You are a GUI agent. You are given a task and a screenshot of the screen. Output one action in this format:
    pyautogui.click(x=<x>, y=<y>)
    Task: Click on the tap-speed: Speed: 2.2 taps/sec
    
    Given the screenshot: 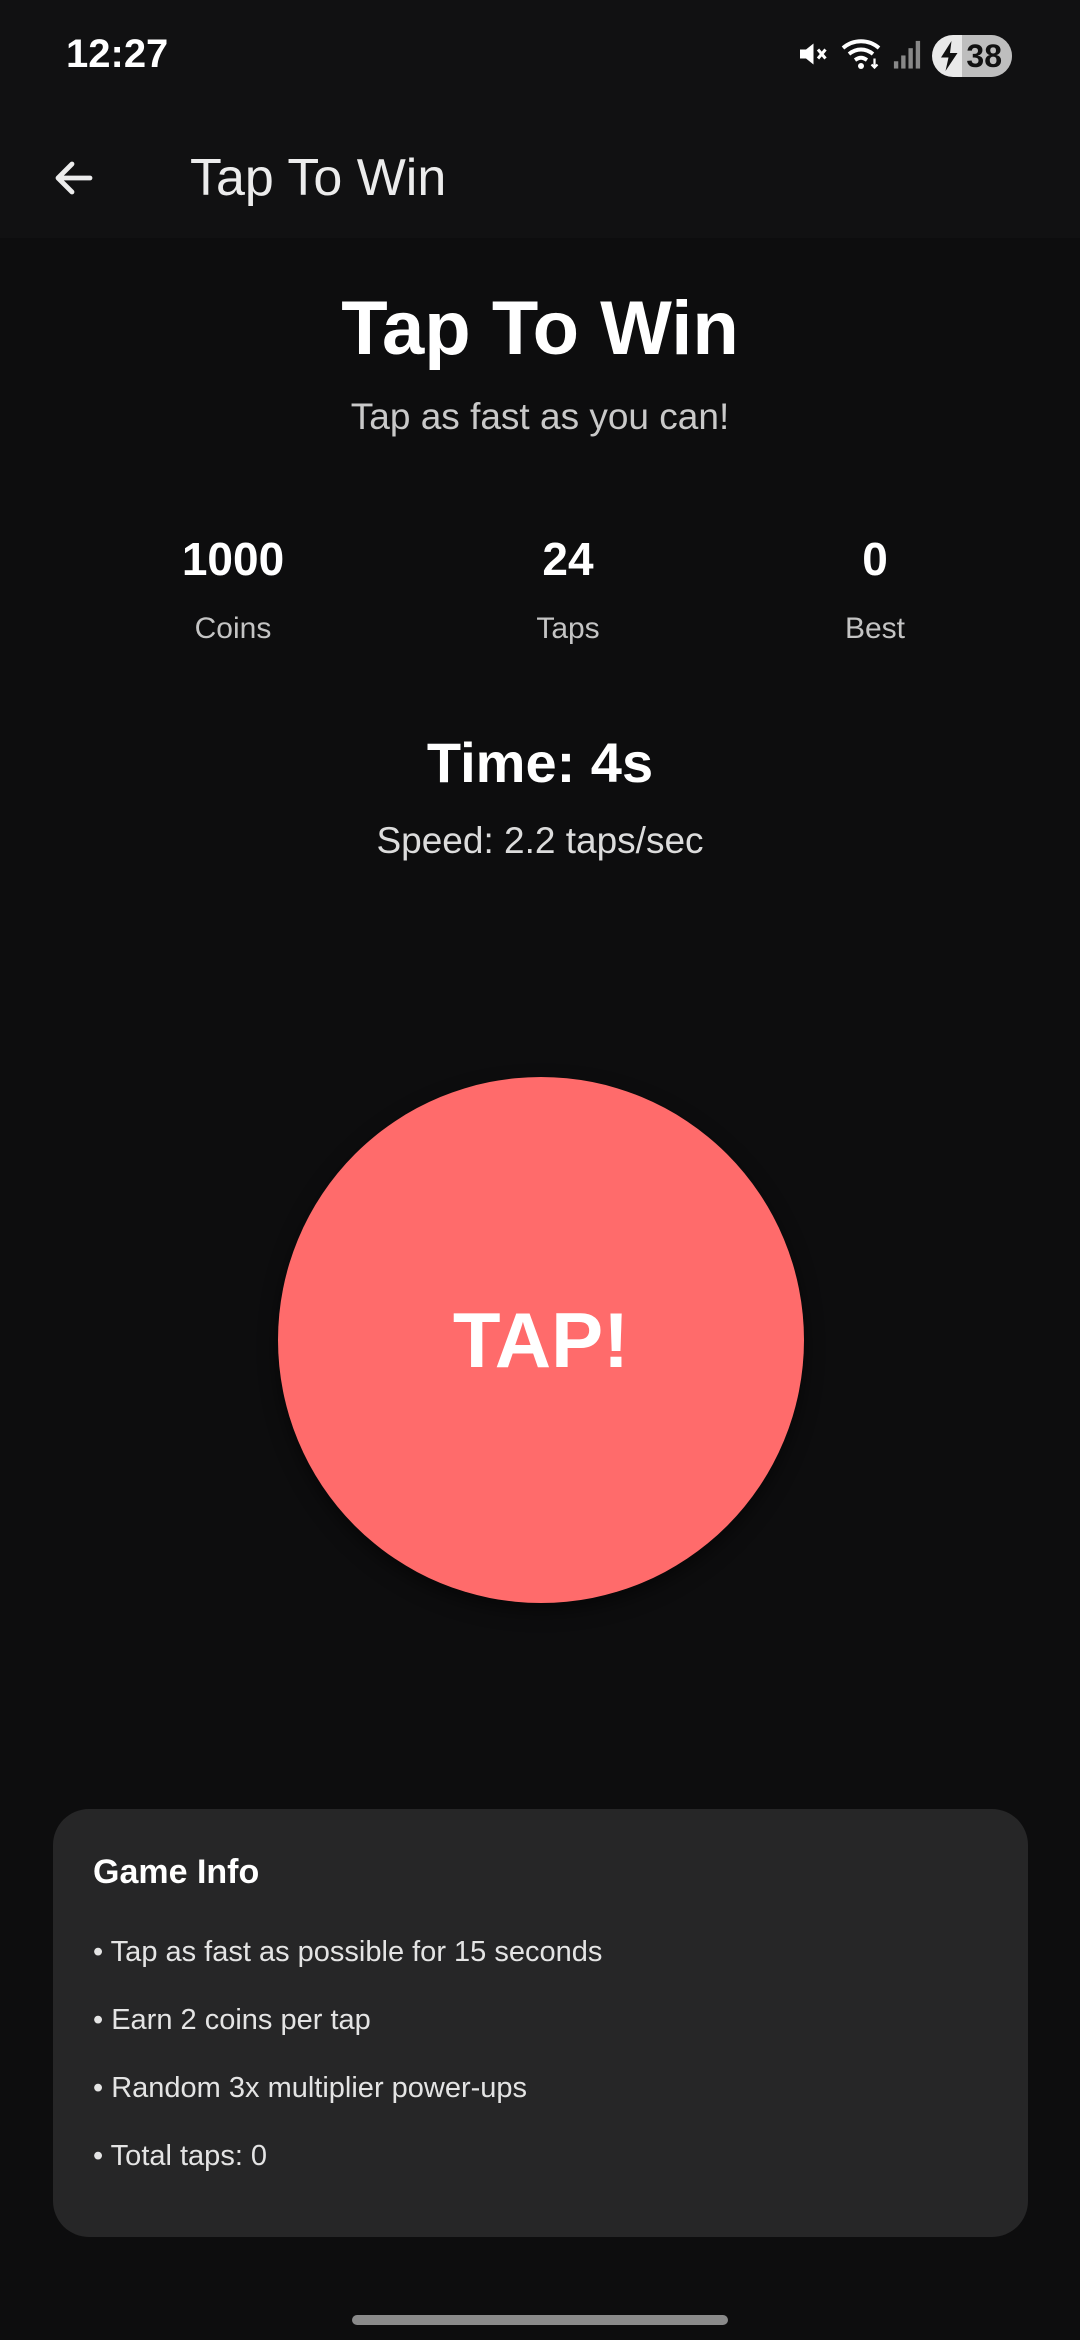 What is the action you would take?
    pyautogui.click(x=540, y=840)
    